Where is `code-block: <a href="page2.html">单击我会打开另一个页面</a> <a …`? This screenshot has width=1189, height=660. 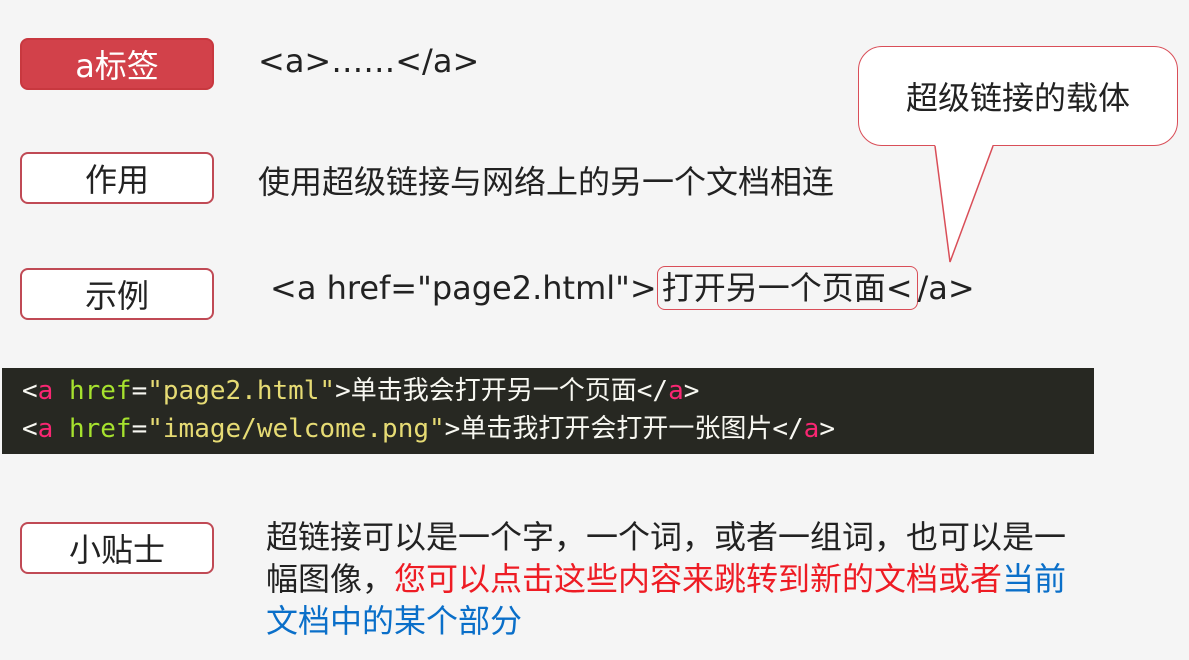
code-block: <a href="page2.html">单击我会打开另一个页面</a> <a … is located at coordinates (548, 411).